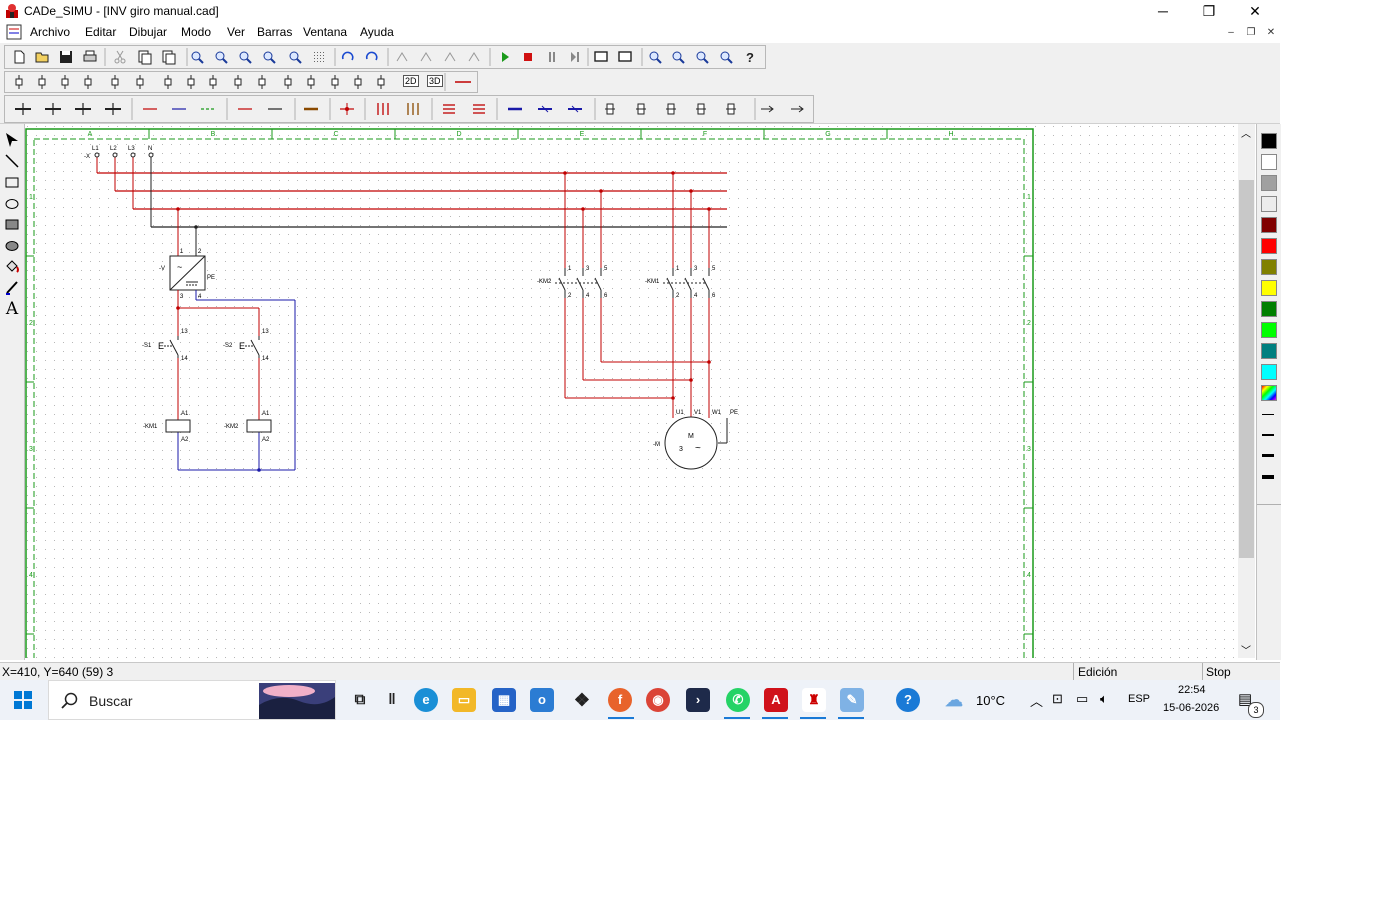  Describe the element at coordinates (262, 82) in the screenshot. I see `motor-tool-icon` at that location.